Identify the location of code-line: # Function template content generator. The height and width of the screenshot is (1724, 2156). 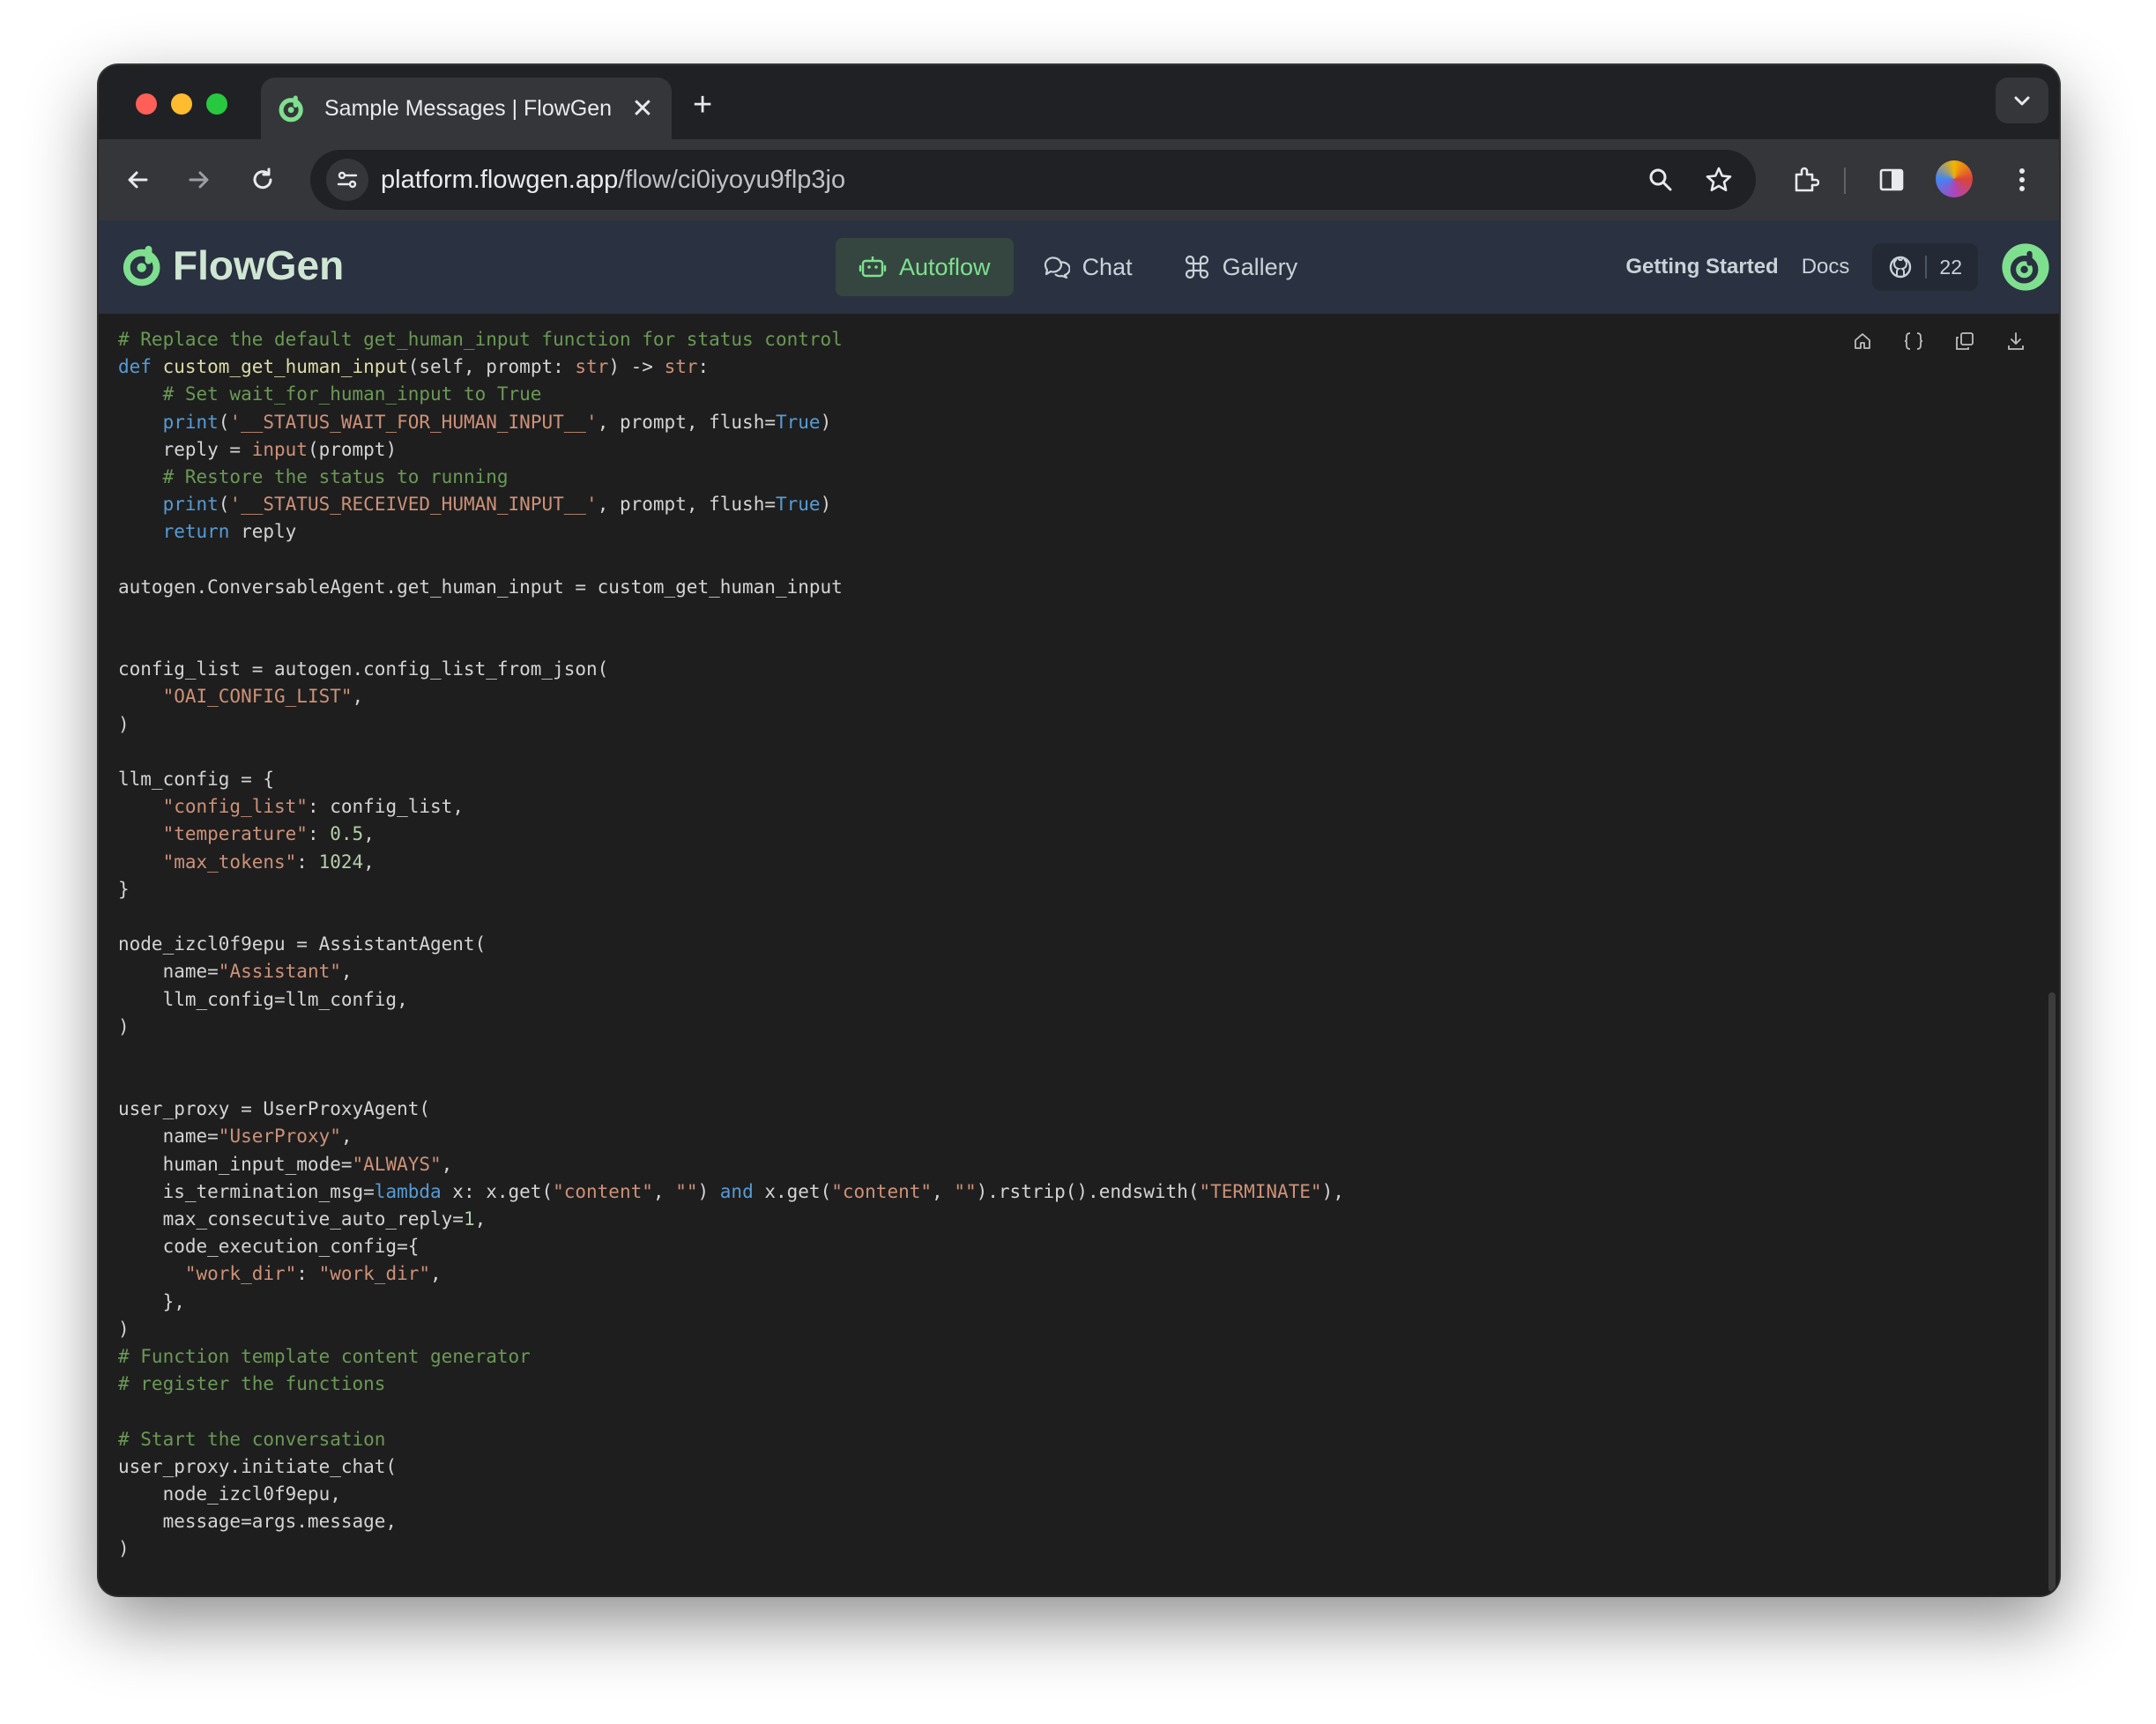
(731, 1357).